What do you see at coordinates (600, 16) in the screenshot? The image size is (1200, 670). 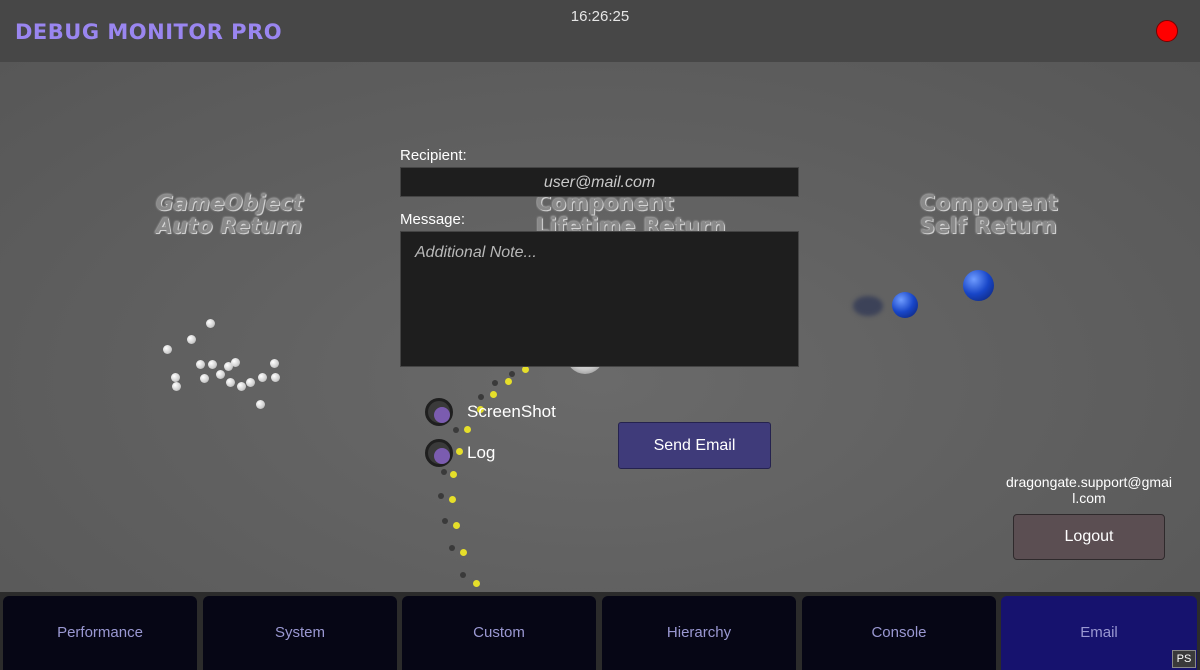 I see `clock: 16:26:25` at bounding box center [600, 16].